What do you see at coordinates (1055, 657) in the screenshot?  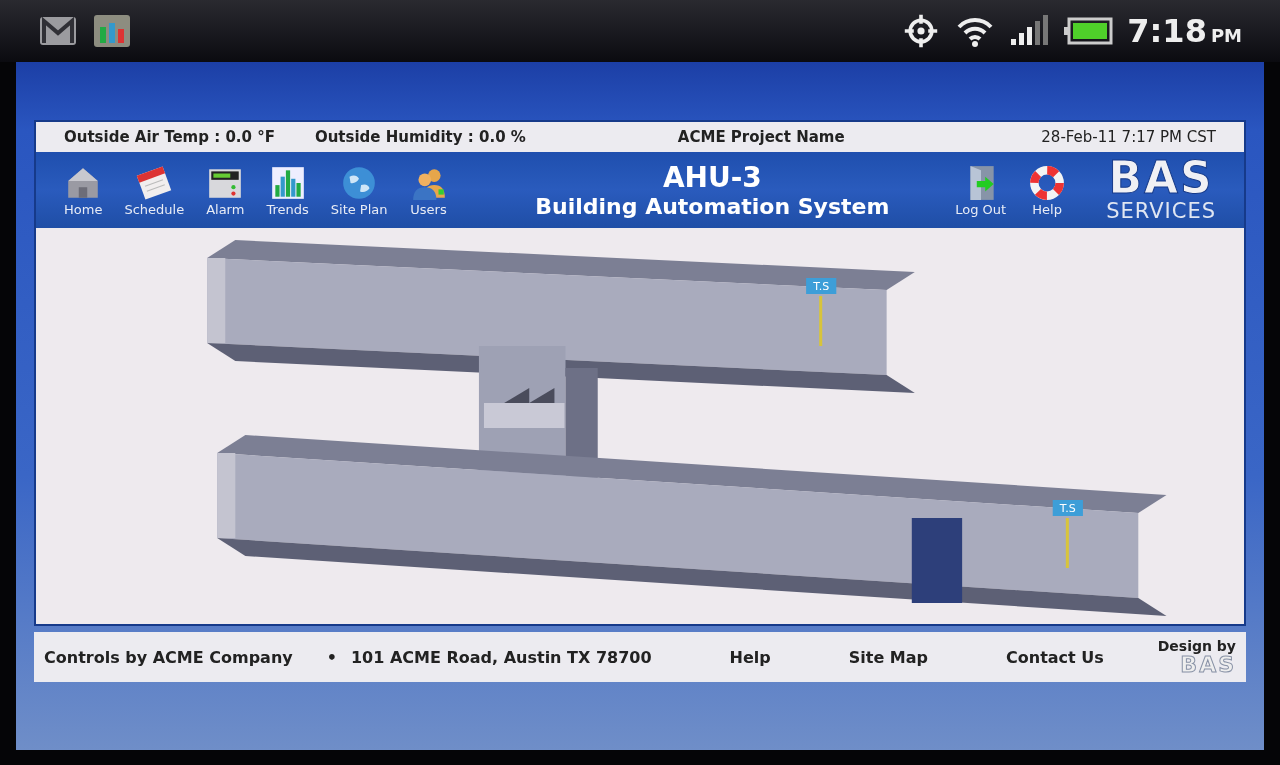 I see `footer-link: Contact Us` at bounding box center [1055, 657].